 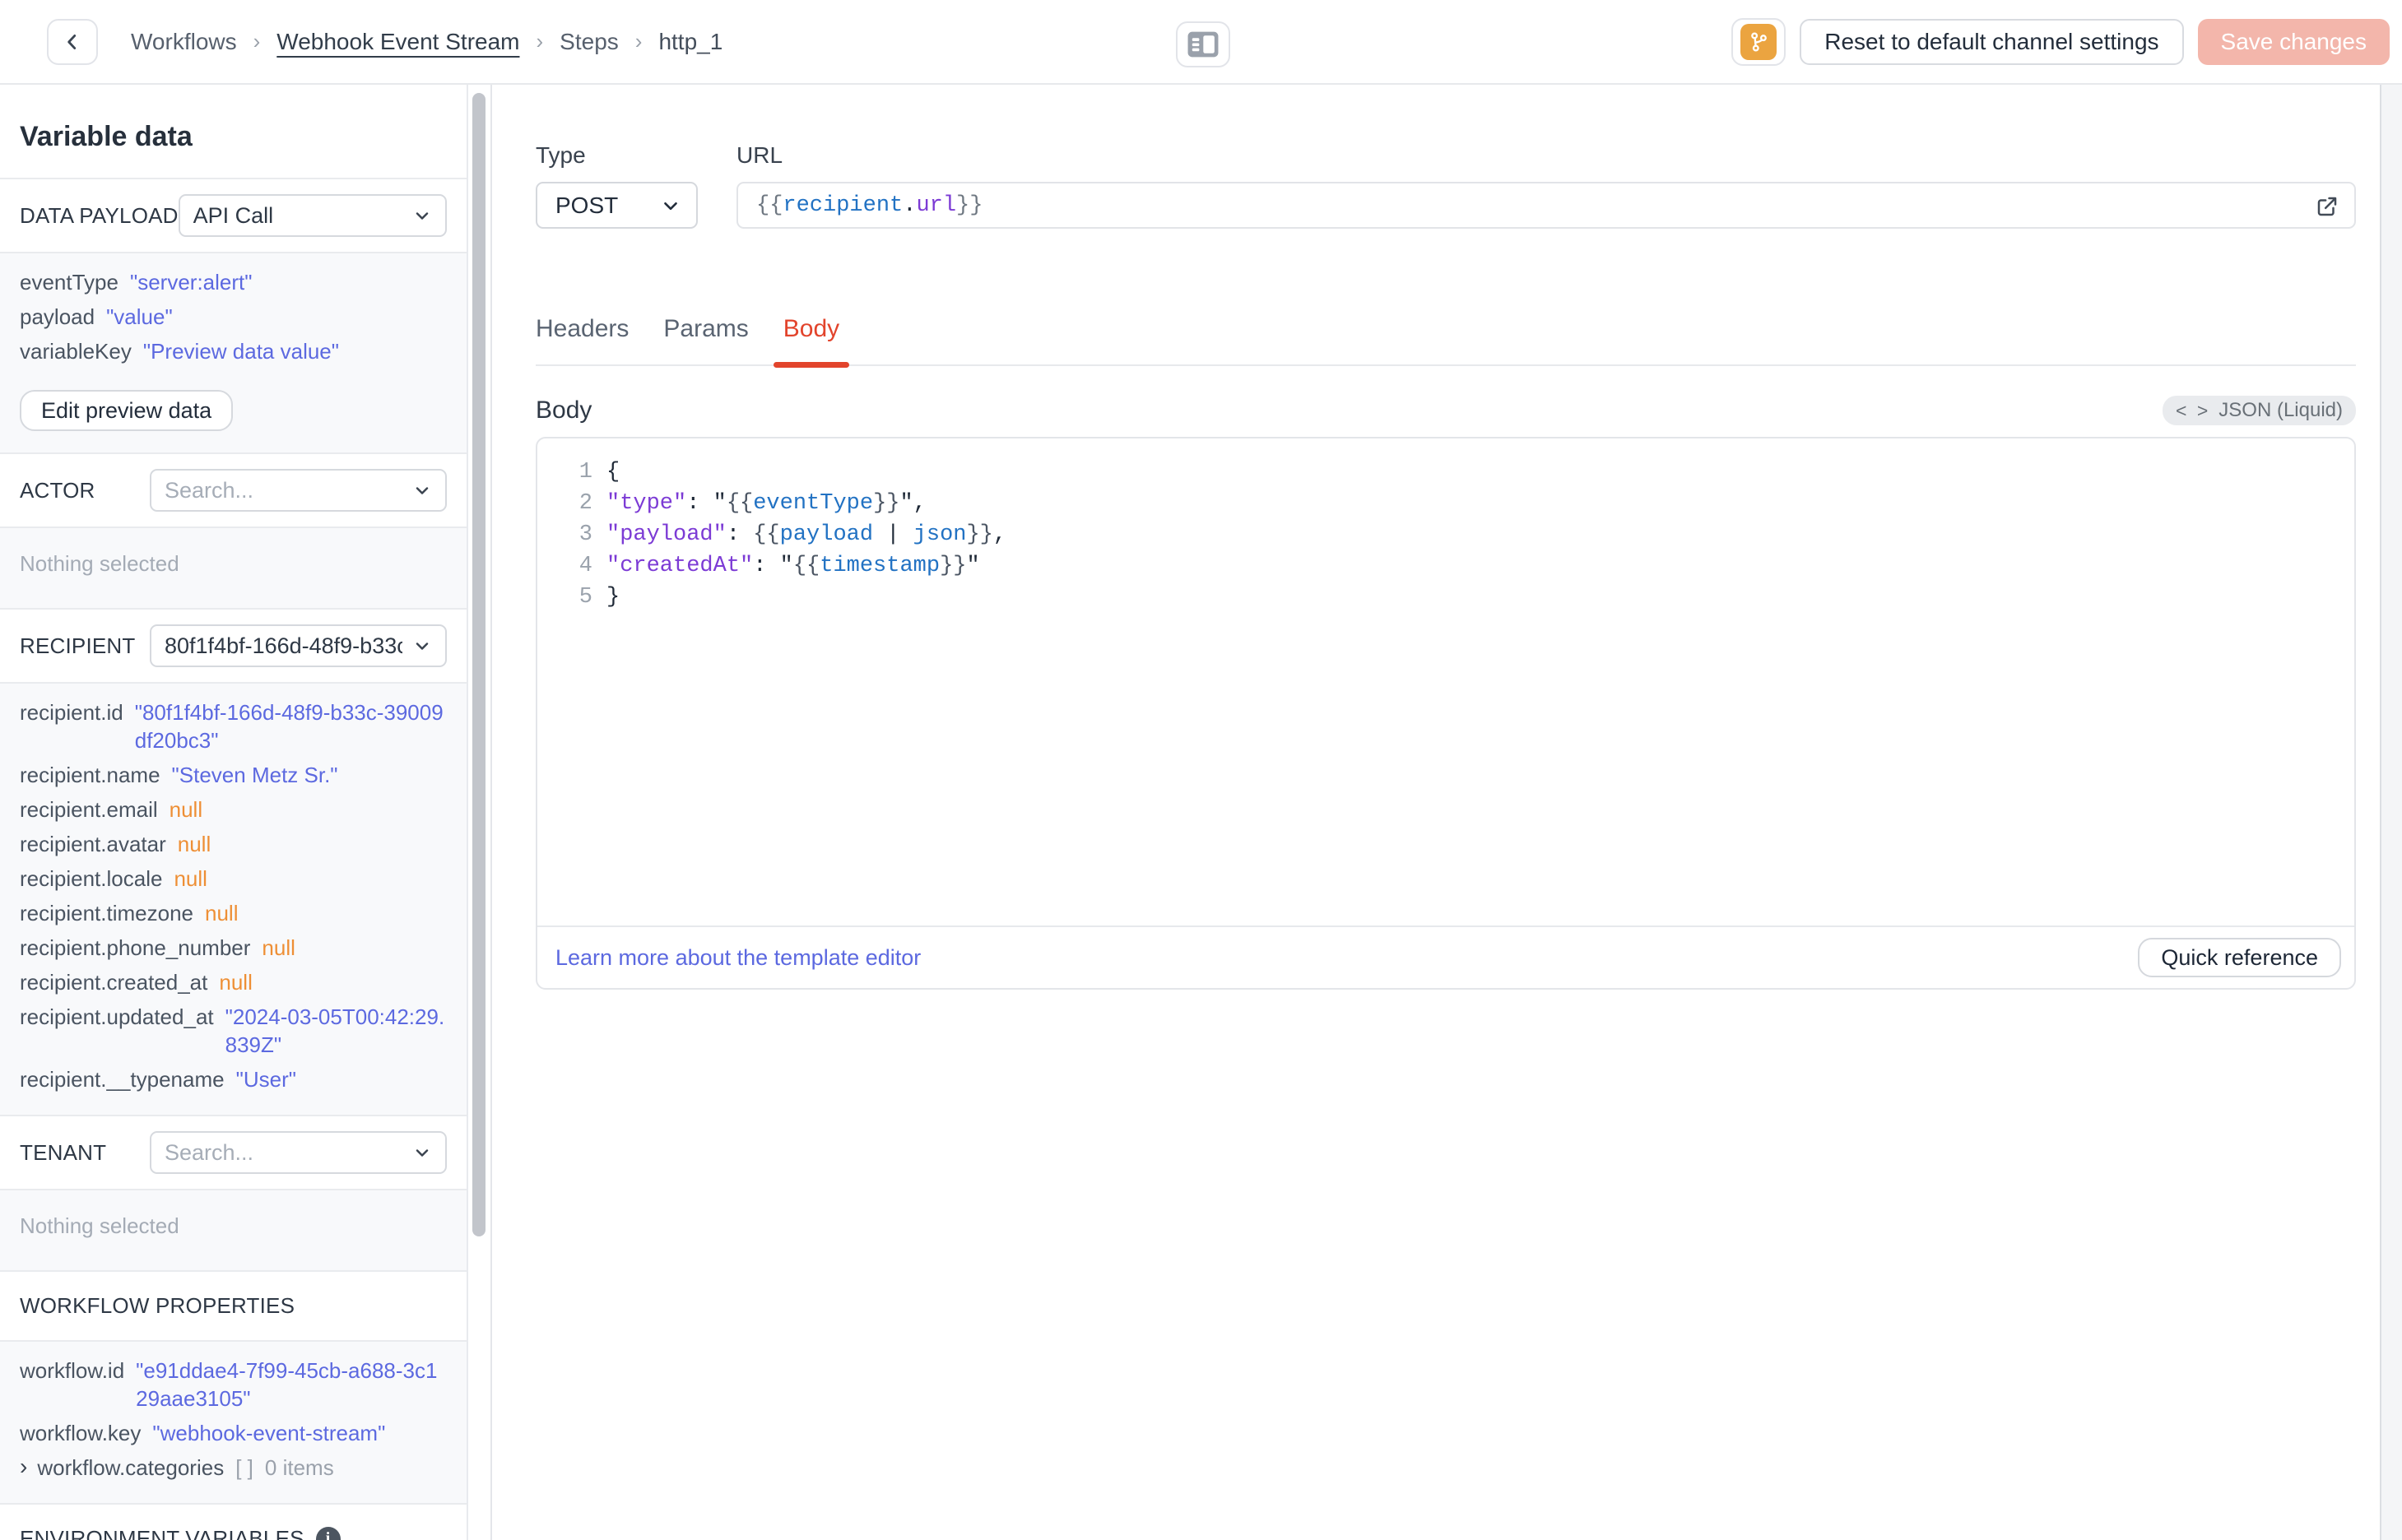 I want to click on kv-row: payload "value", so click(x=233, y=317).